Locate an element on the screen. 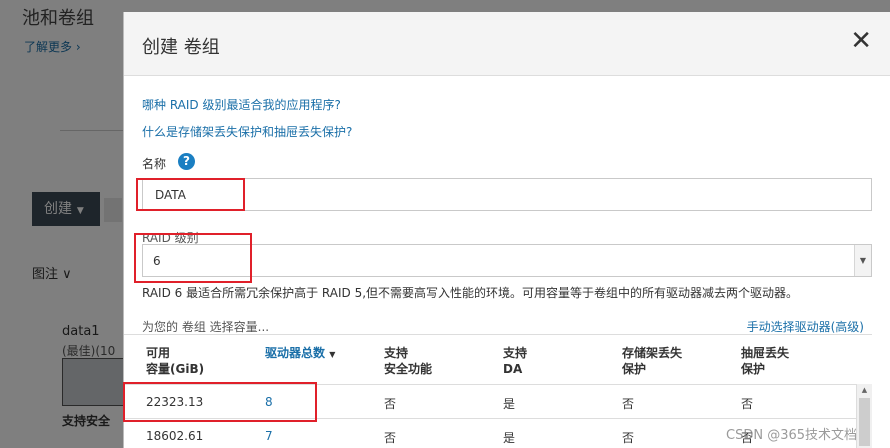 The image size is (890, 448). header-total-drives: 驱动器总数 ▼ is located at coordinates (300, 354).